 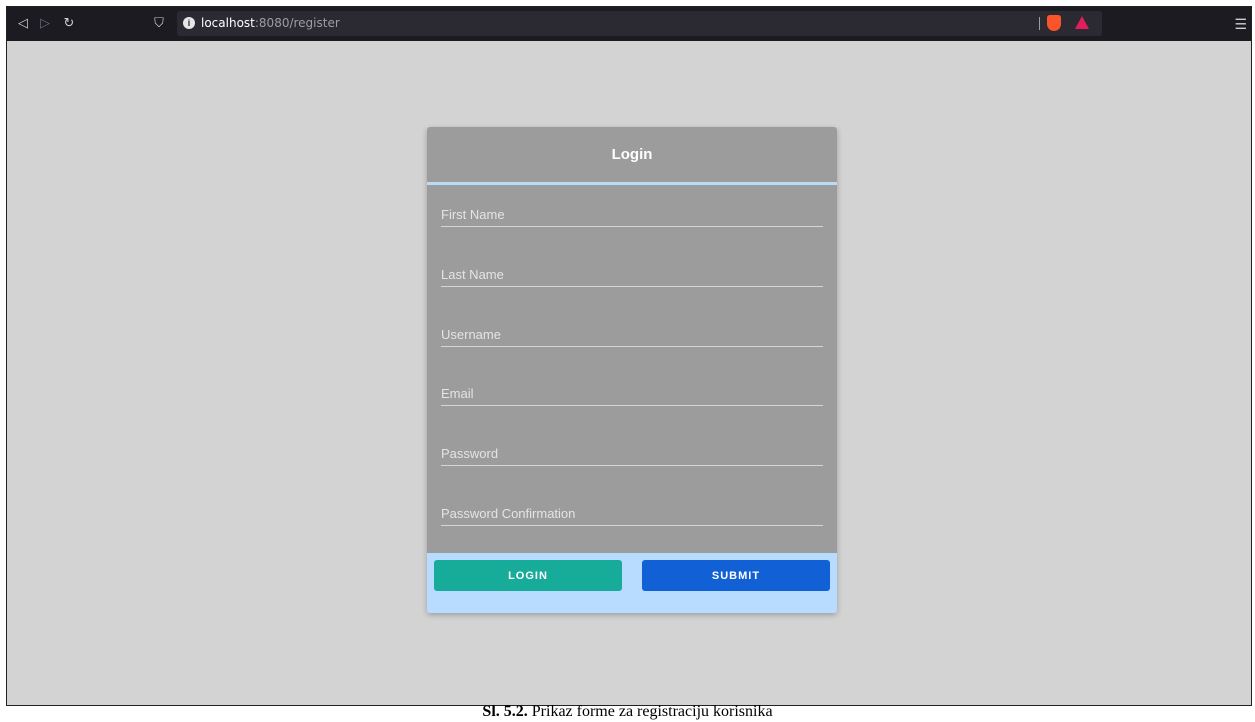 What do you see at coordinates (736, 575) in the screenshot?
I see `submit-button: SUBMIT` at bounding box center [736, 575].